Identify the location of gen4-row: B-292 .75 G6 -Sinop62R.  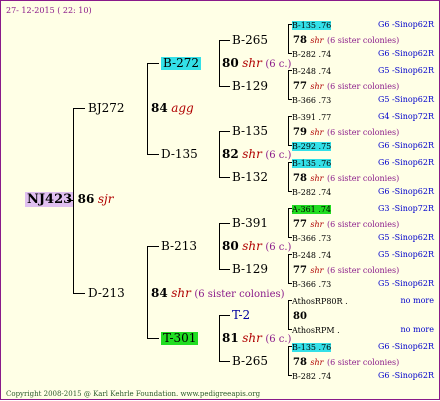
(363, 146).